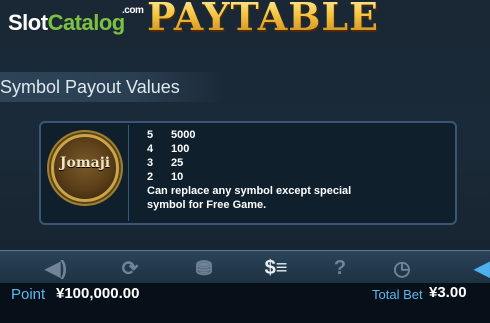 This screenshot has width=490, height=323. I want to click on total-bet-value: ¥3.00, so click(448, 292).